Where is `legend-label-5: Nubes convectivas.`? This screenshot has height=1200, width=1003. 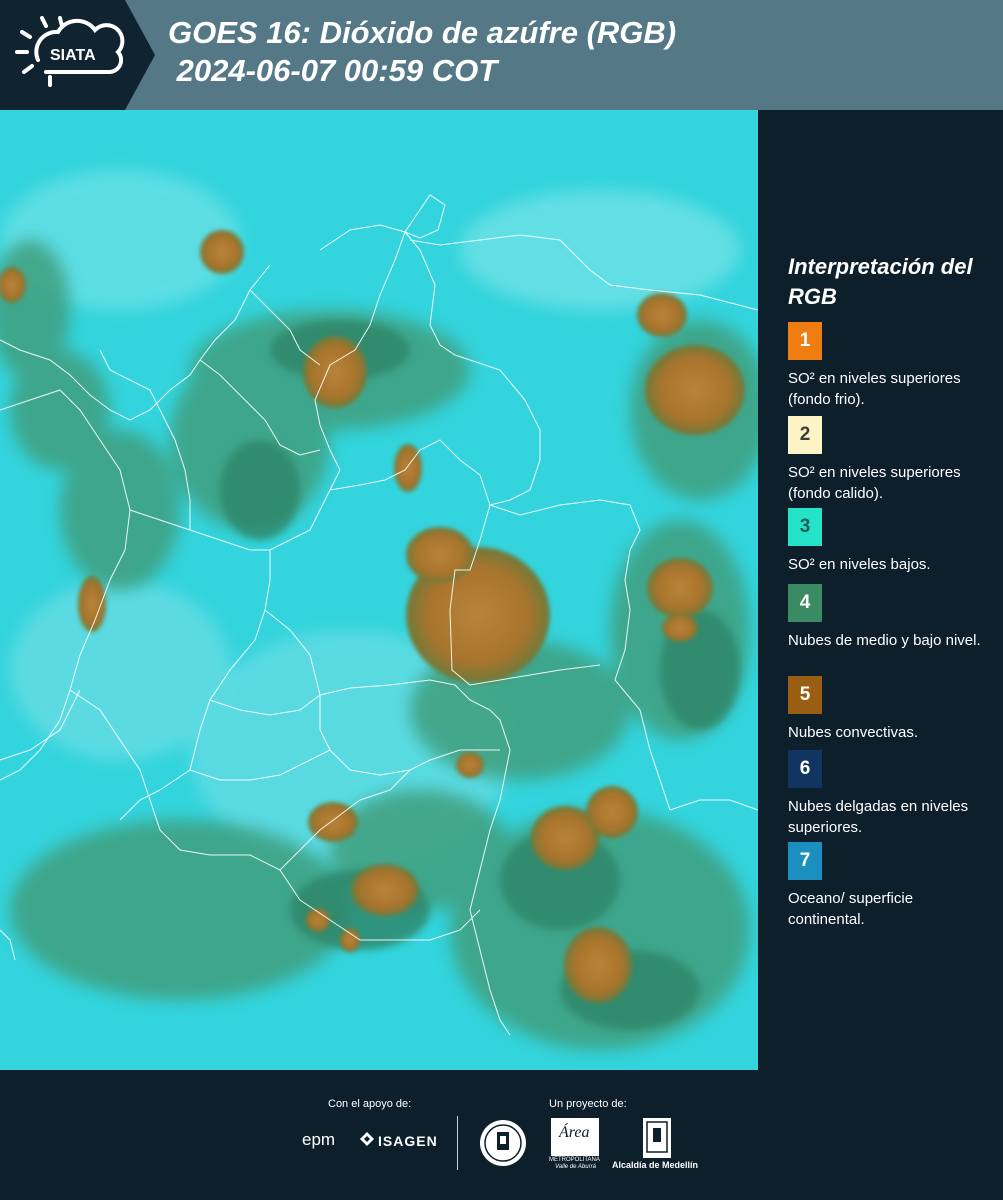 legend-label-5: Nubes convectivas. is located at coordinates (853, 732).